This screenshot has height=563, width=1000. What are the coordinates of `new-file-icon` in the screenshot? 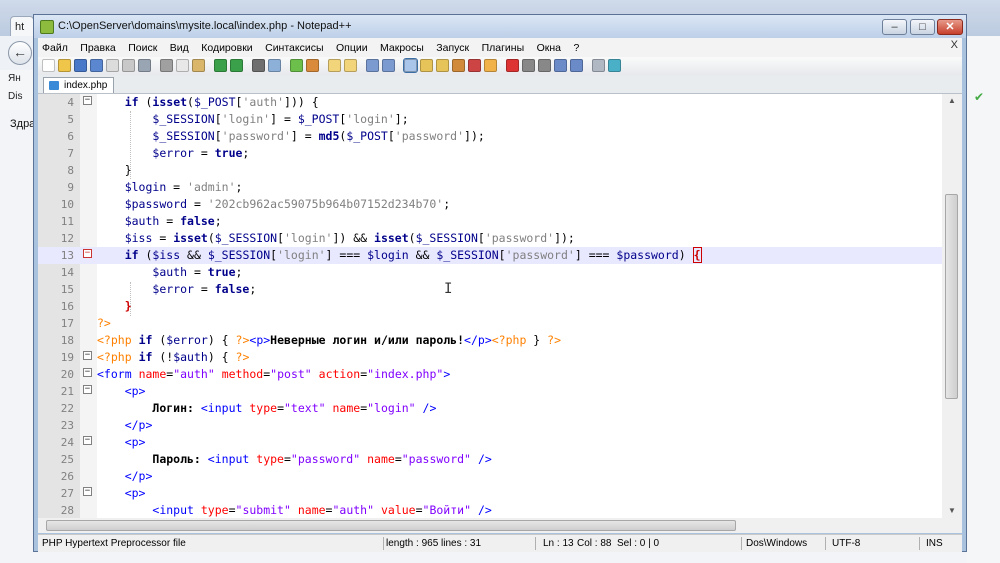 It's located at (48, 65).